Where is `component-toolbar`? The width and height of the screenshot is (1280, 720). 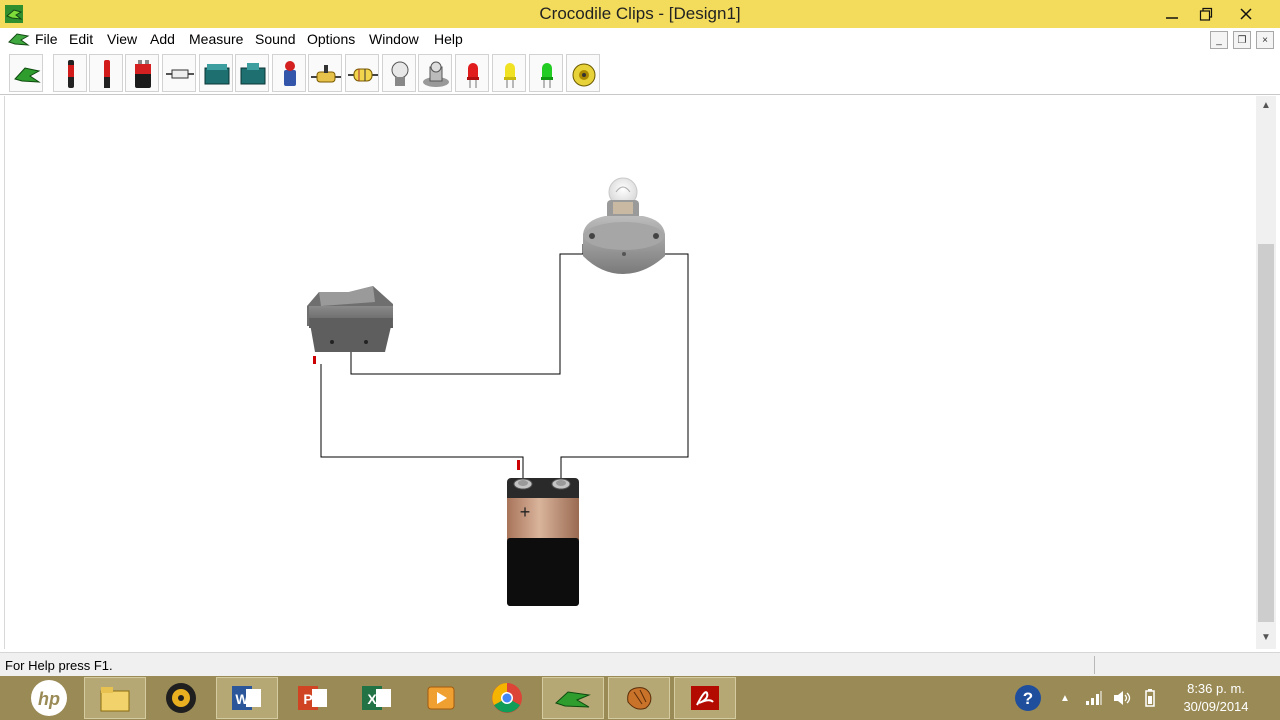
component-toolbar is located at coordinates (640, 73).